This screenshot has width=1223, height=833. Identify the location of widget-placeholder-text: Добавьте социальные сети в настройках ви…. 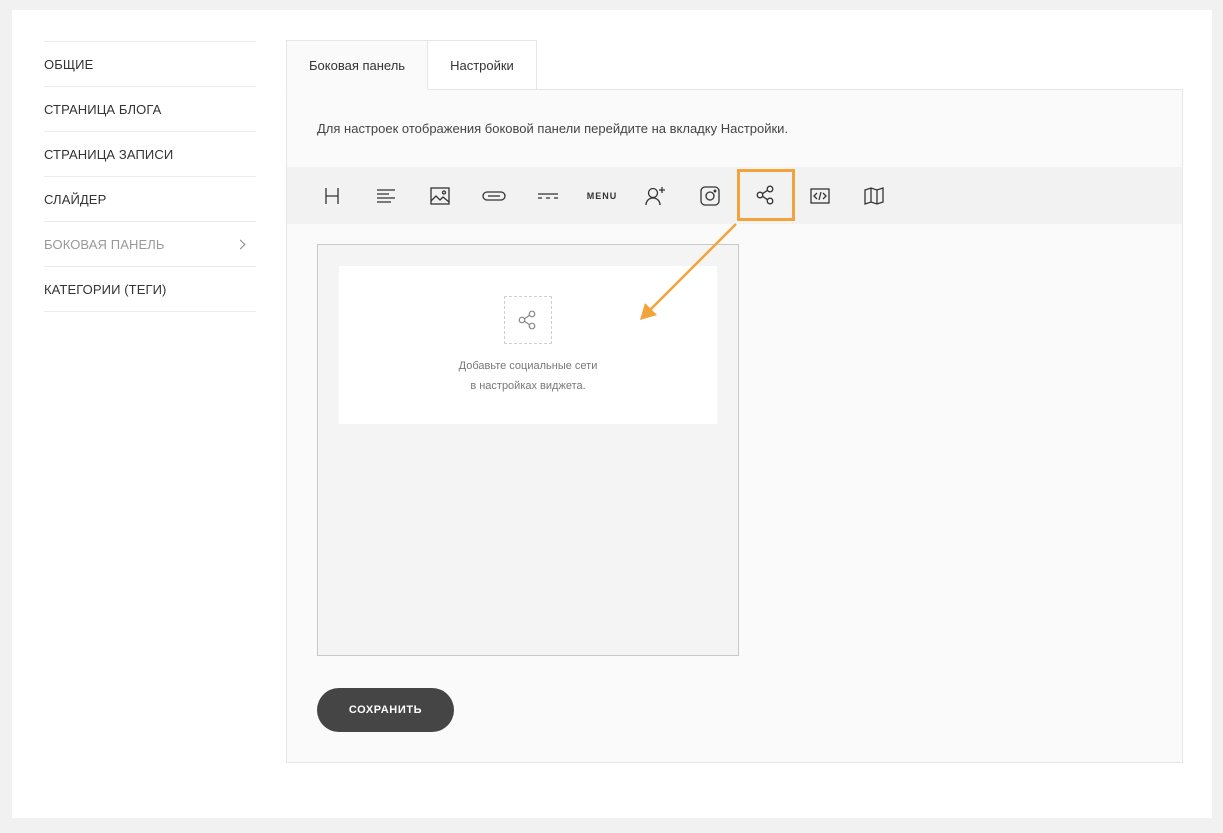
(528, 376).